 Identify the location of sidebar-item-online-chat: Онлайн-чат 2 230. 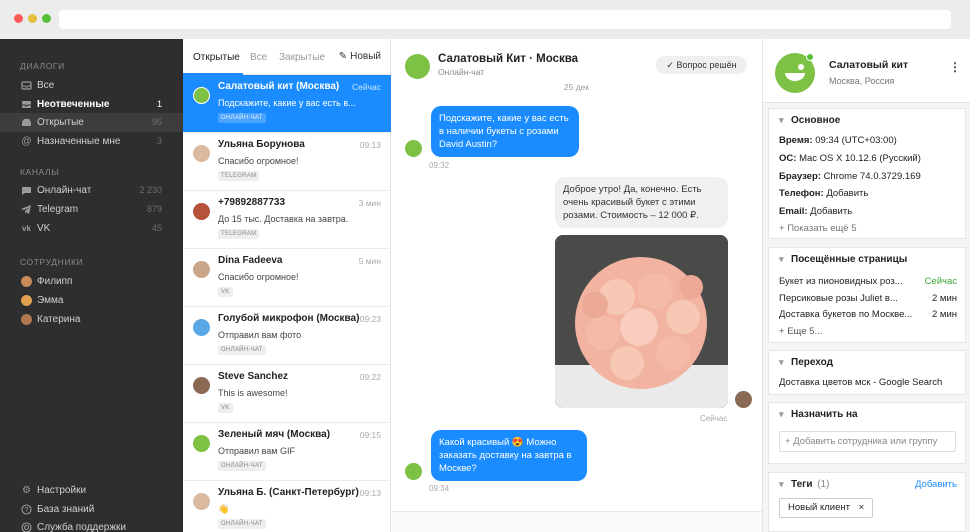
(91, 190).